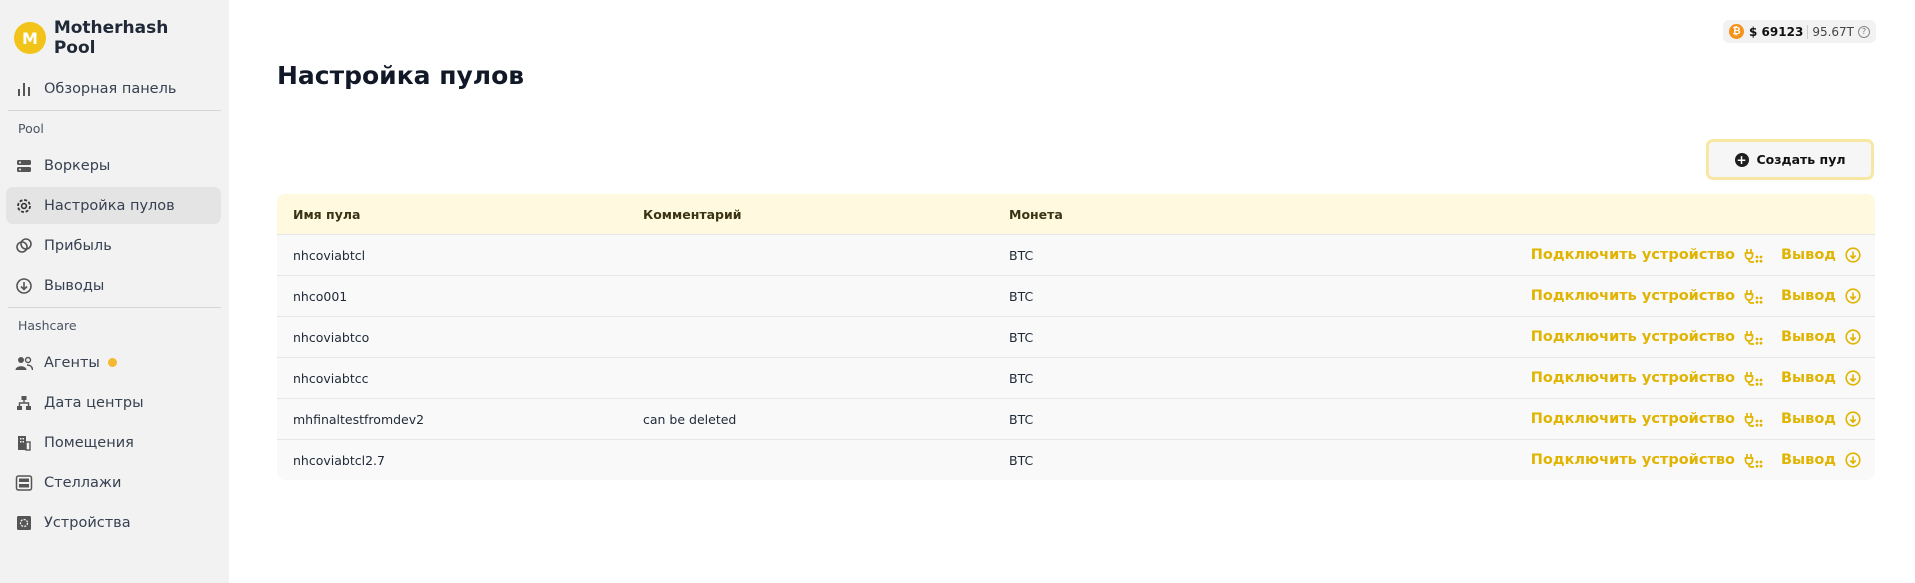 The image size is (1915, 583). Describe the element at coordinates (320, 296) in the screenshot. I see `pool-name: nhco001` at that location.